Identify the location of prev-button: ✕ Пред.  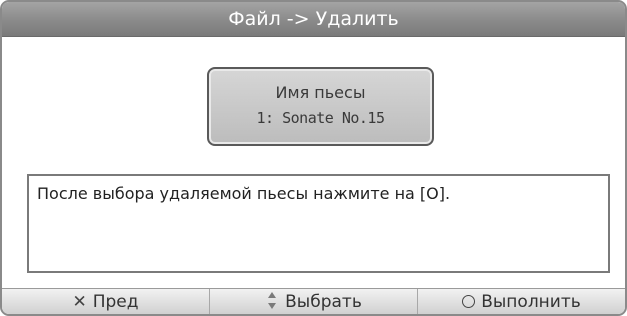
(106, 301).